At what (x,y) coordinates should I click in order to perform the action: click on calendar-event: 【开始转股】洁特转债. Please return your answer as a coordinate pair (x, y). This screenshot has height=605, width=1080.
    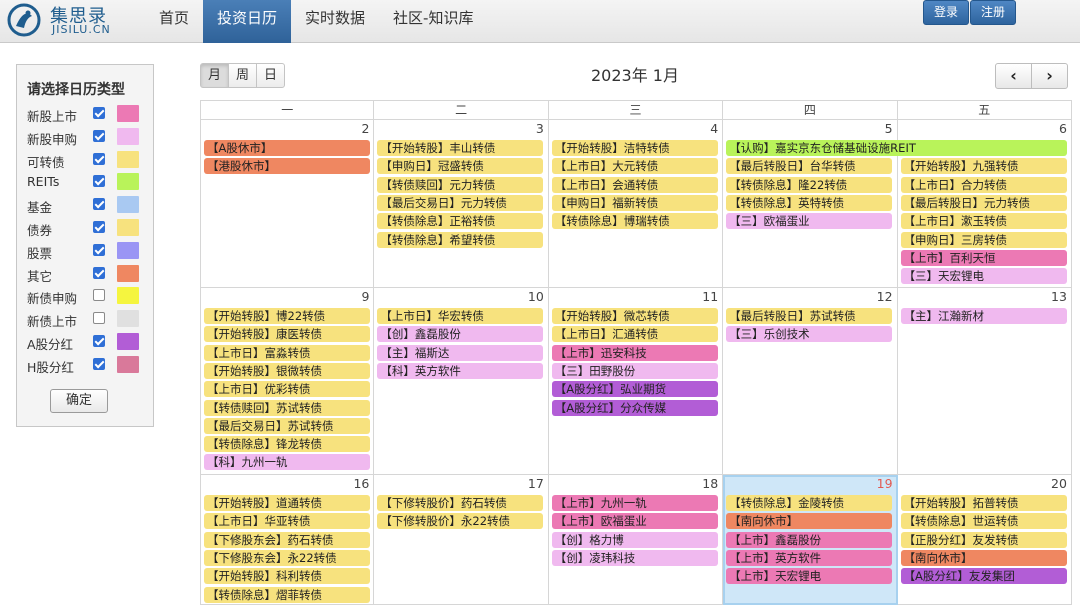
    Looking at the image, I should click on (634, 148).